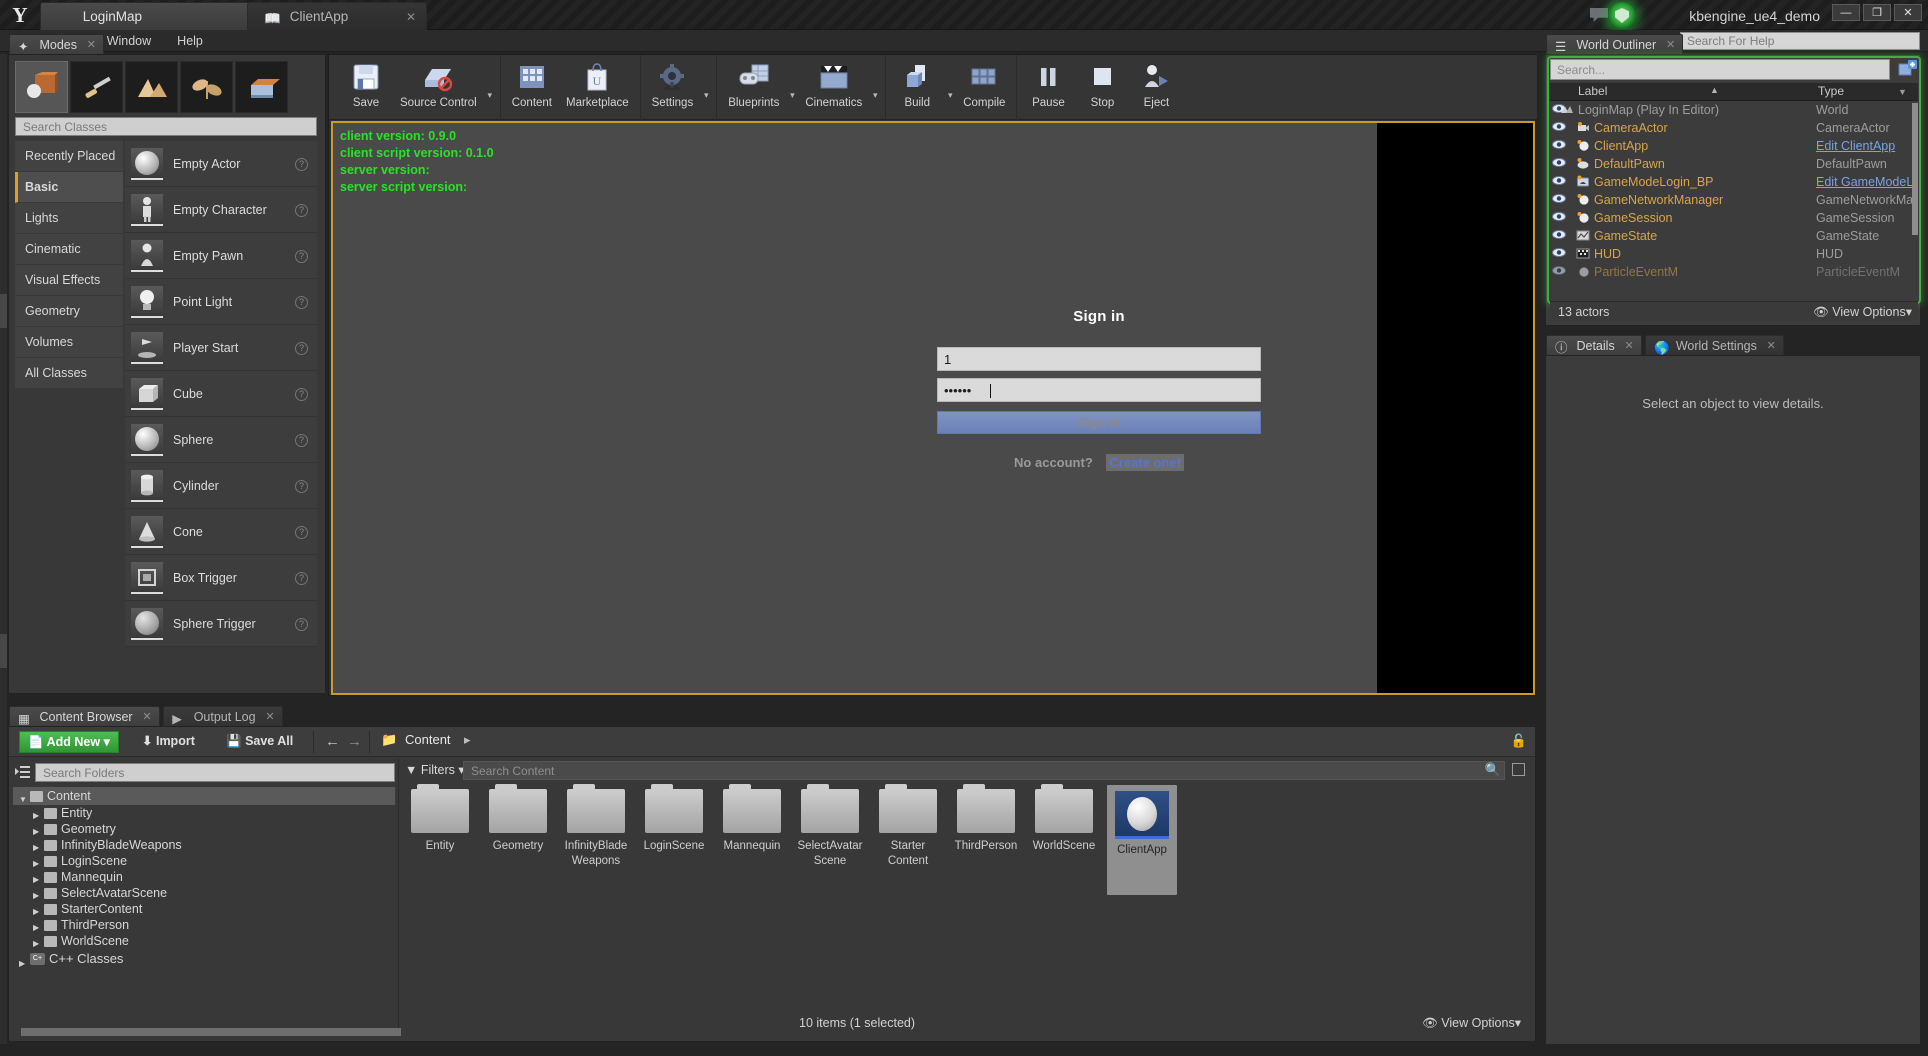  What do you see at coordinates (204, 877) in the screenshot?
I see `tree-node-mannequin: ▶ Mannequin` at bounding box center [204, 877].